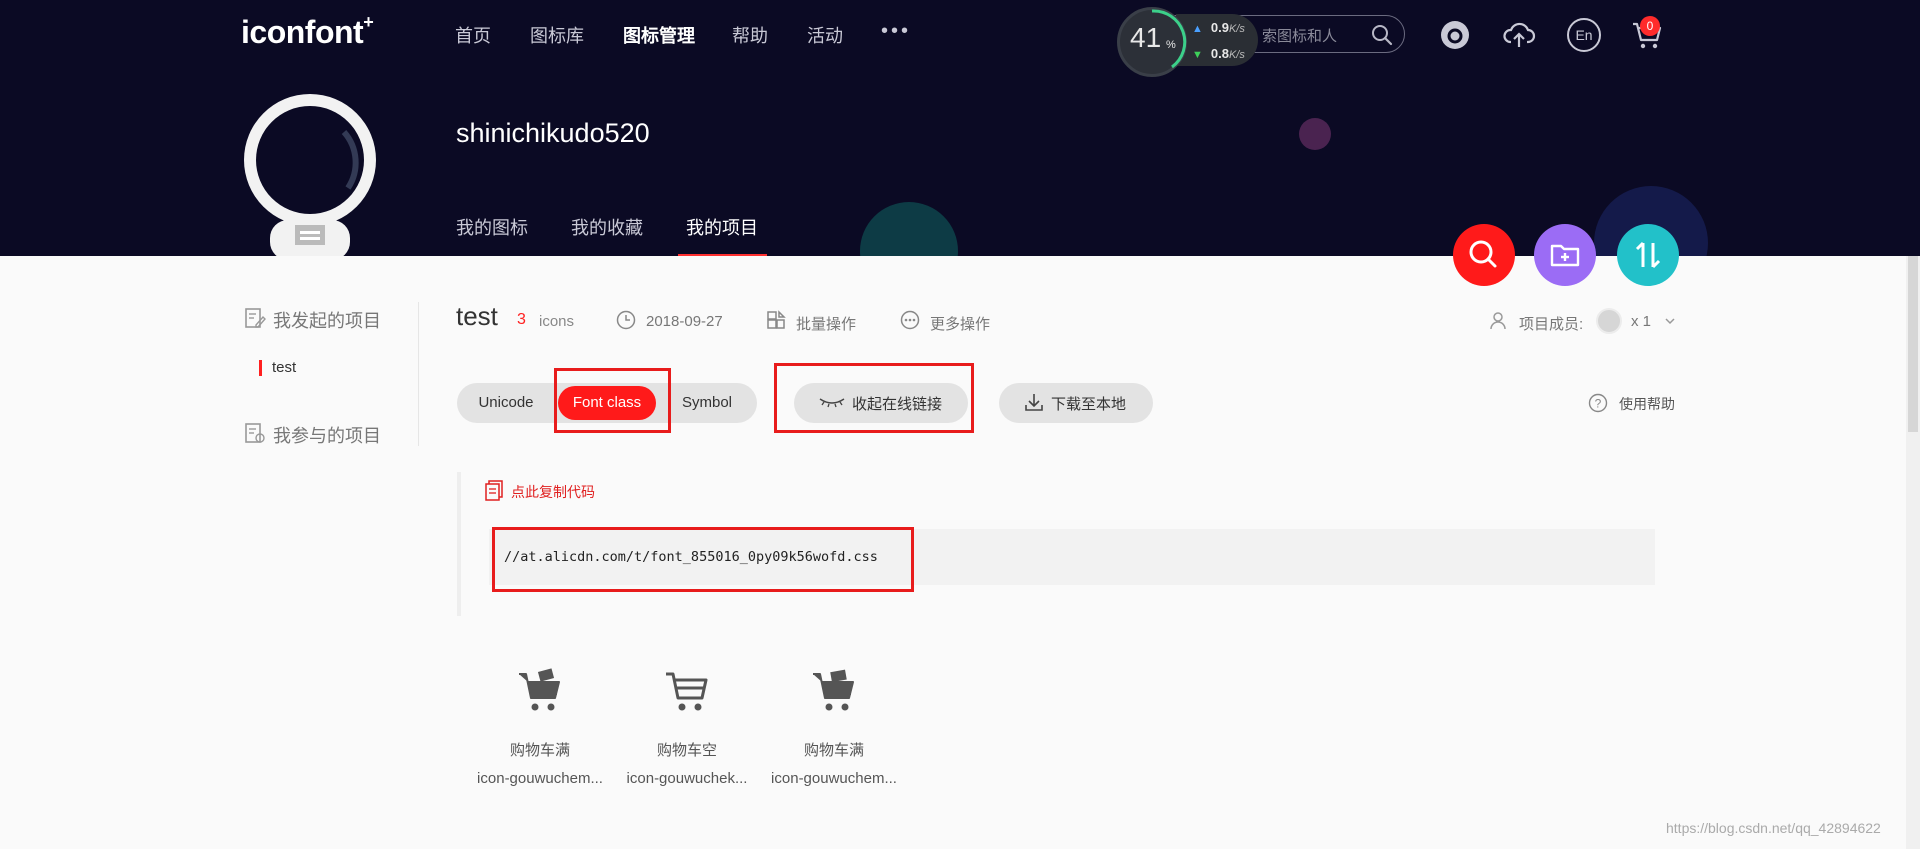  What do you see at coordinates (1218, 53) in the screenshot?
I see `download-speed: ▼ 0.8K/s` at bounding box center [1218, 53].